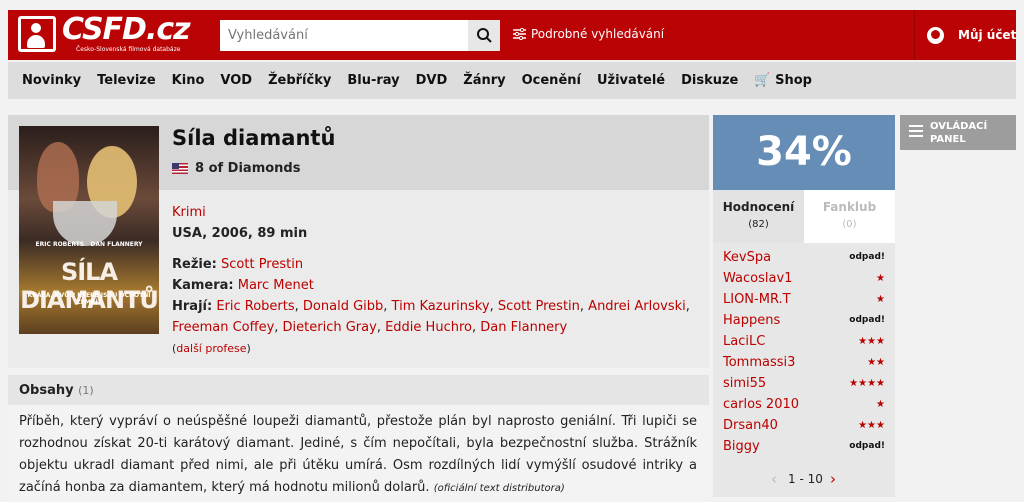 The image size is (1024, 502). Describe the element at coordinates (747, 257) in the screenshot. I see `rating-user-link: KevSpa` at that location.